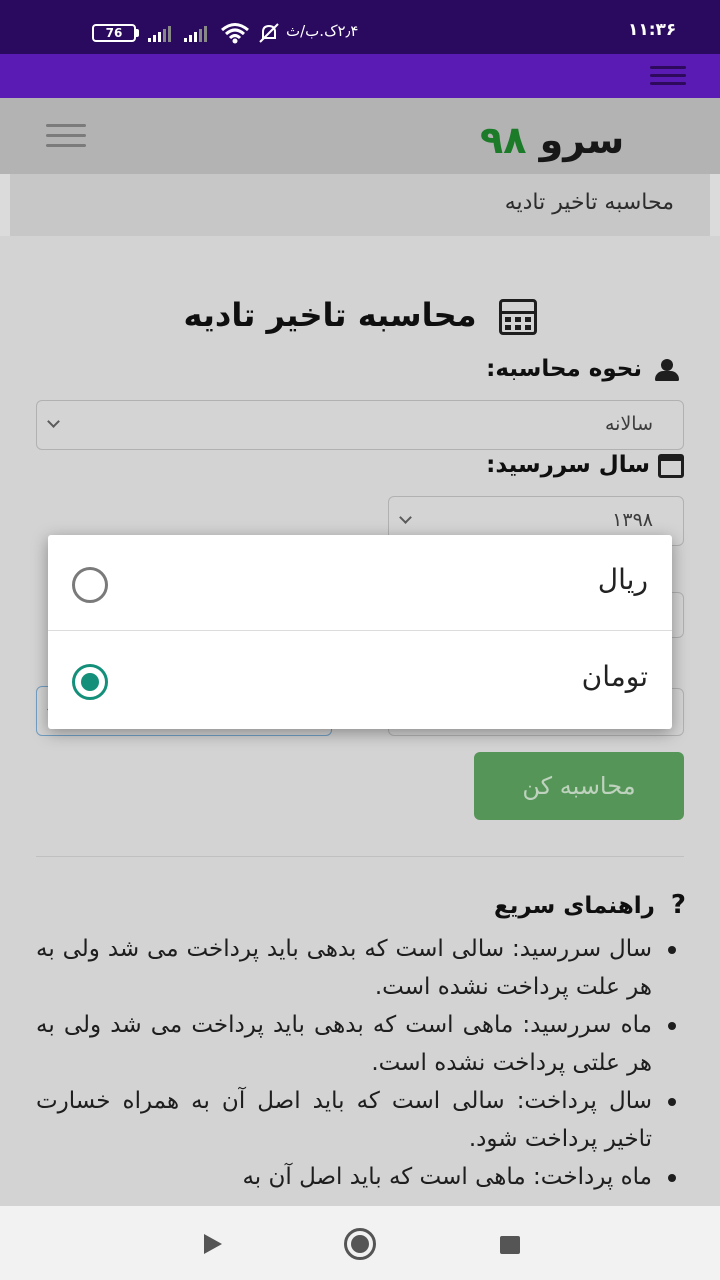 The height and width of the screenshot is (1280, 720). What do you see at coordinates (90, 682) in the screenshot?
I see `radio-checked-icon` at bounding box center [90, 682].